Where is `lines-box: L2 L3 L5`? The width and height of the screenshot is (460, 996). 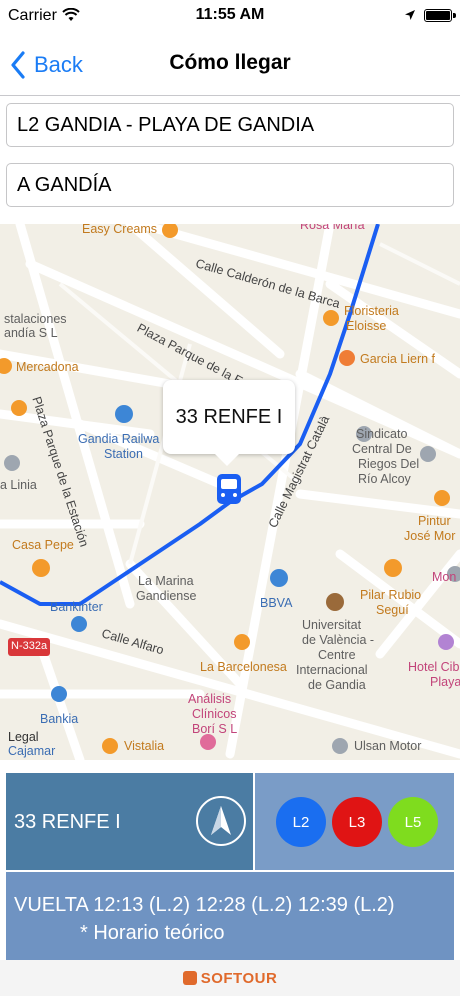
lines-box: L2 L3 L5 is located at coordinates (354, 821).